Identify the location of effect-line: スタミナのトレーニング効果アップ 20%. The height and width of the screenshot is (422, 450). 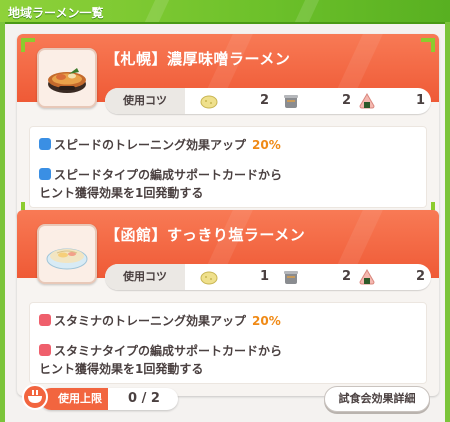
(160, 320).